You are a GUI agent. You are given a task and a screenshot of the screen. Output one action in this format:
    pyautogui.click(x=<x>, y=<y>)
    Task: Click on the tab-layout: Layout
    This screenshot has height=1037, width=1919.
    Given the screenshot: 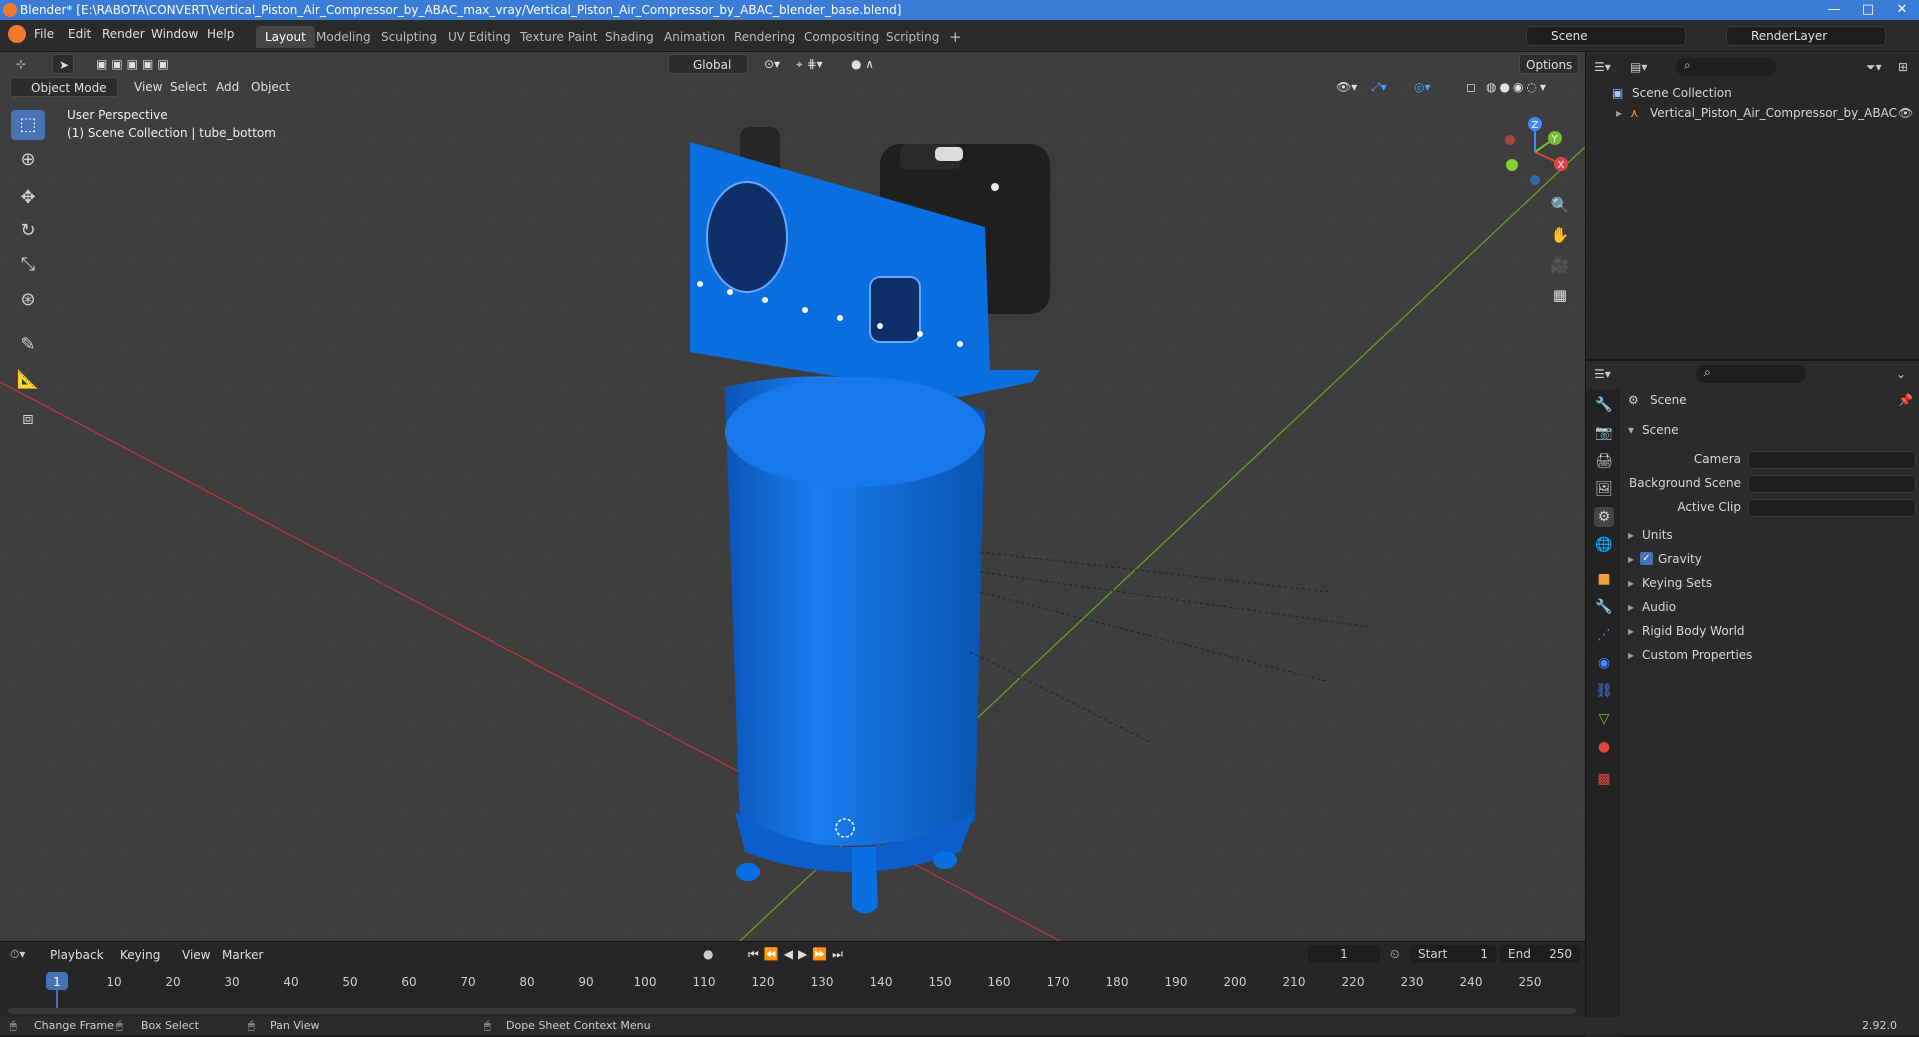 What is the action you would take?
    pyautogui.click(x=285, y=37)
    